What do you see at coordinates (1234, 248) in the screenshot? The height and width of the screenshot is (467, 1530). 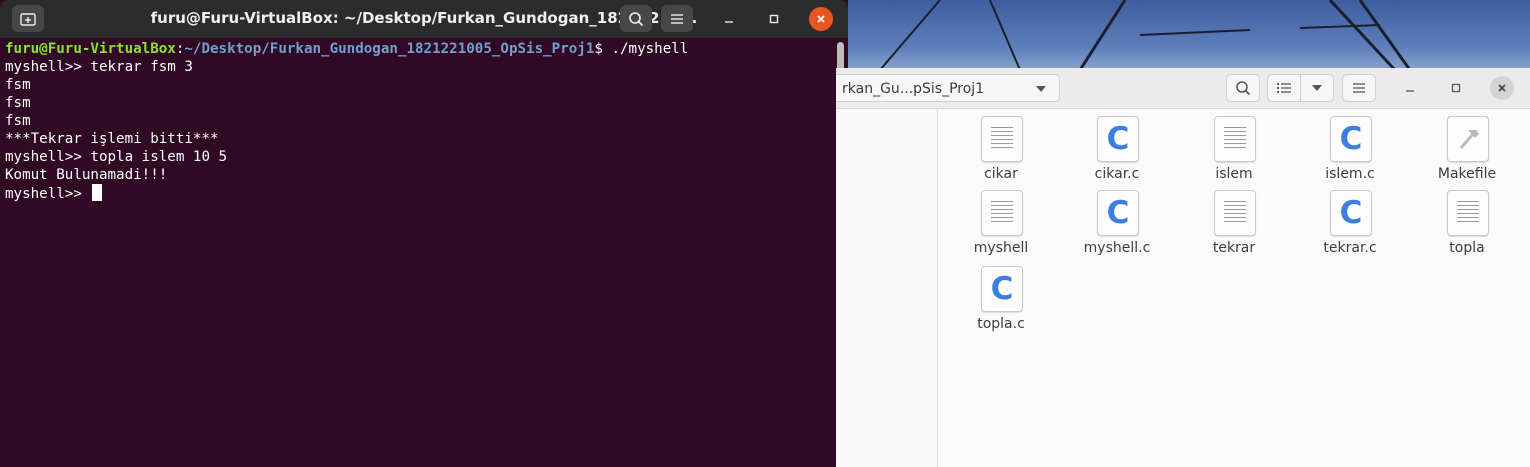 I see `file-name: tekrar` at bounding box center [1234, 248].